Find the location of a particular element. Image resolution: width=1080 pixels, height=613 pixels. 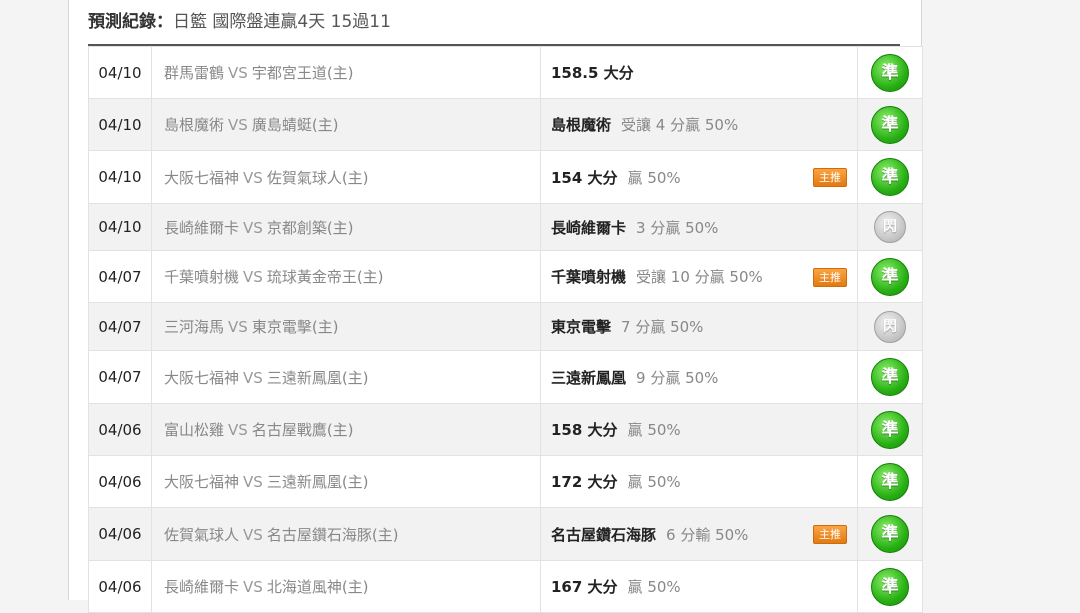

row-pick: 長崎維爾卡 3 分贏 50% is located at coordinates (699, 227).